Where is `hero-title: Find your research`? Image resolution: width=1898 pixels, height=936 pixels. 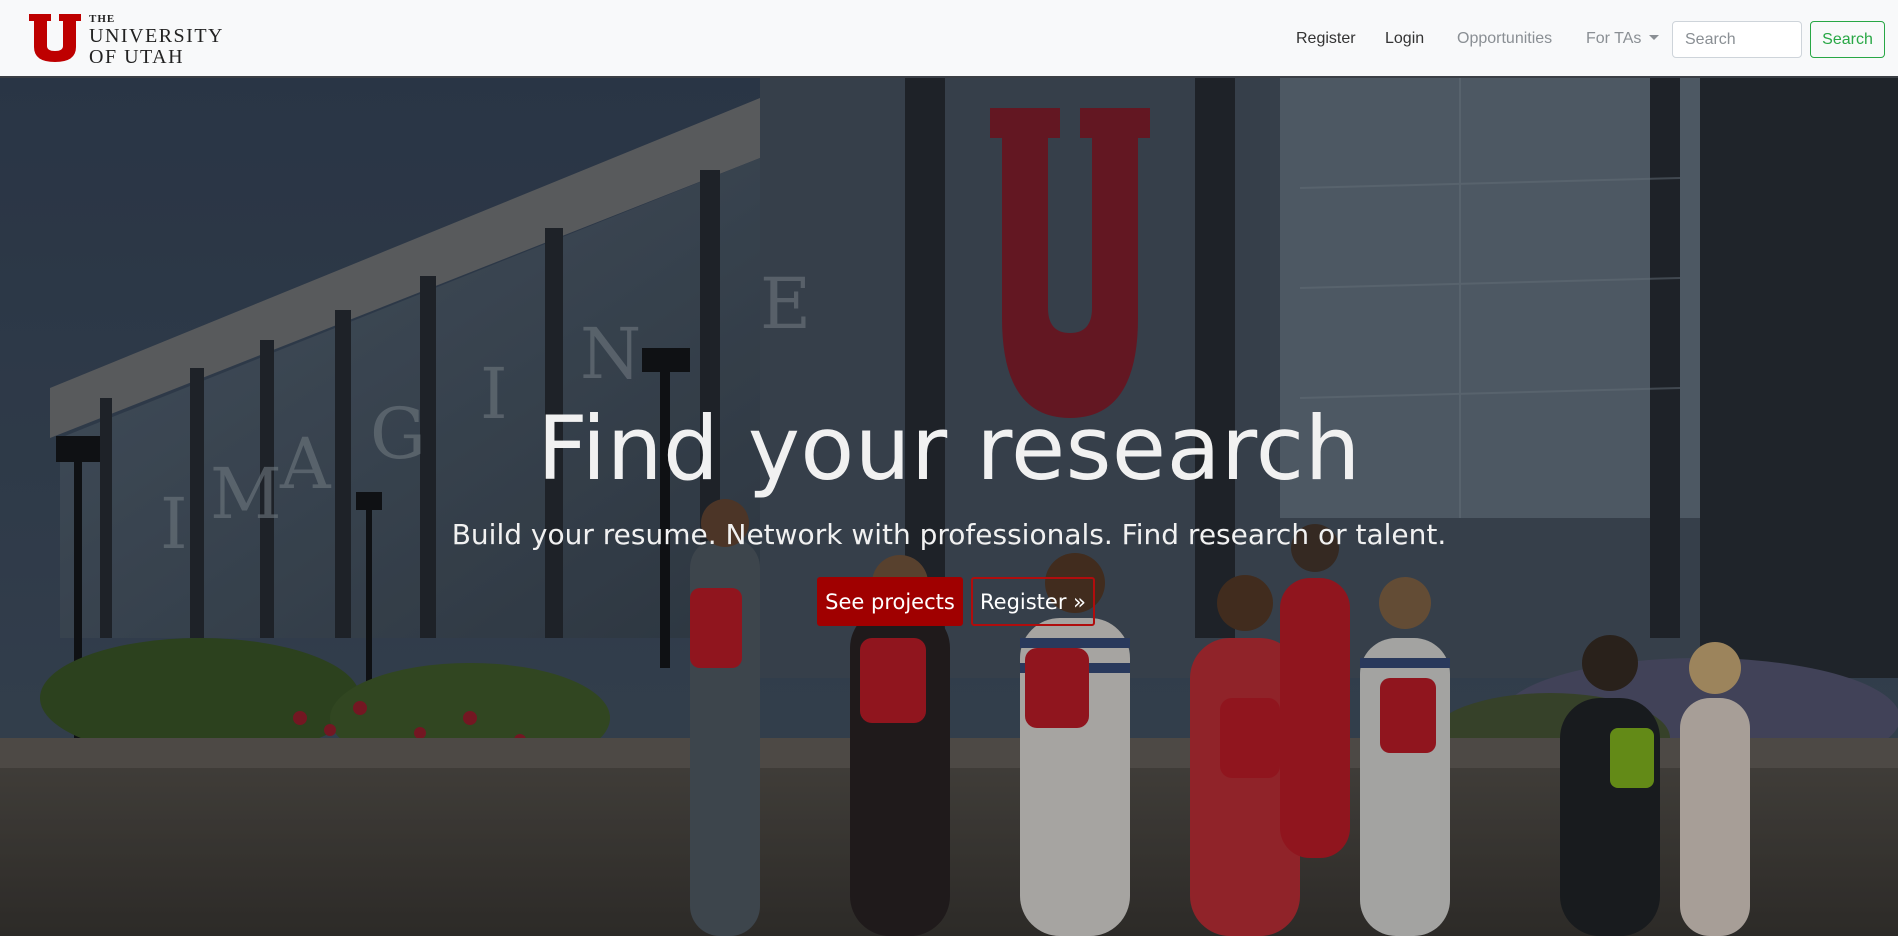 hero-title: Find your research is located at coordinates (949, 448).